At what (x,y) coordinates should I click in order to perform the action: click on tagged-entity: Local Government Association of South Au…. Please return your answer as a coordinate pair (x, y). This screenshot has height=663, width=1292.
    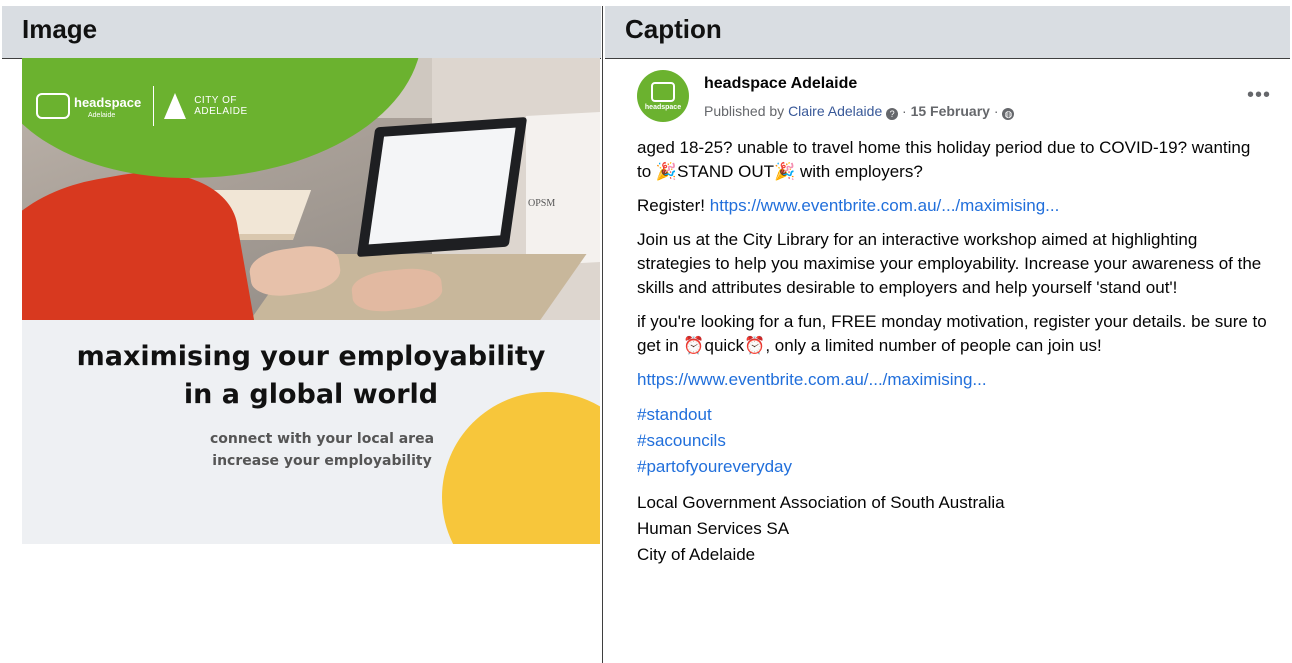
    Looking at the image, I should click on (821, 502).